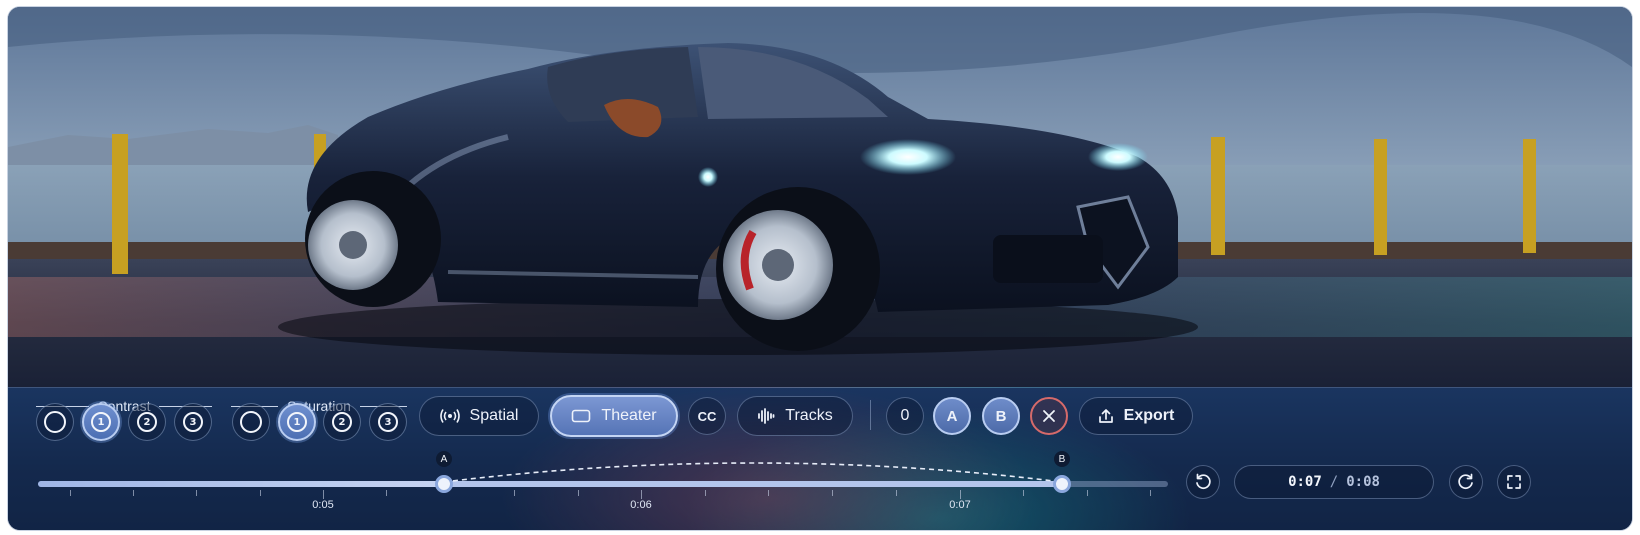 This screenshot has height=535, width=1640. Describe the element at coordinates (444, 459) in the screenshot. I see `marker-a-label: A` at that location.